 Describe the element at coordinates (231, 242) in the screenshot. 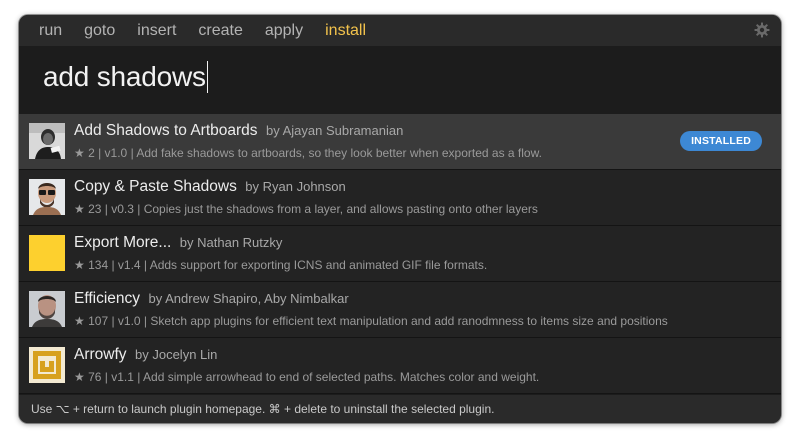

I see `plugin-author: by Nathan Rutzky` at that location.